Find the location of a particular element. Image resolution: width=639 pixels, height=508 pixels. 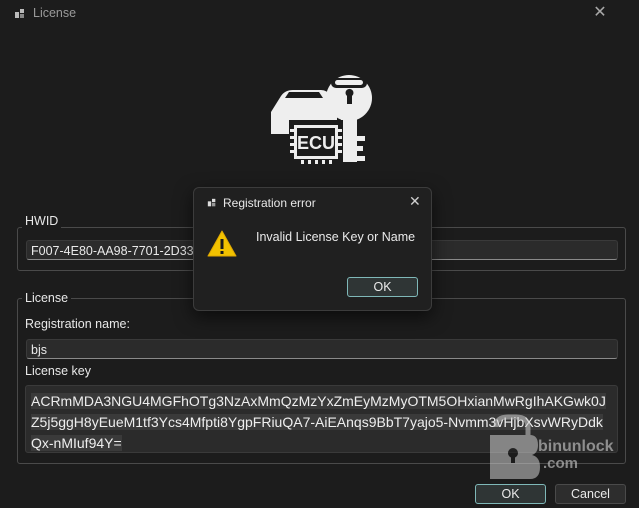

app-icon is located at coordinates (19, 13).